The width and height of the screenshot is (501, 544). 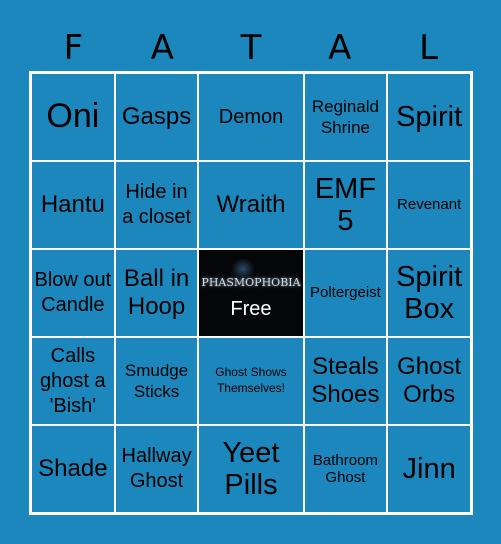 I want to click on bingo-cell: Bathroom Ghost, so click(x=345, y=469).